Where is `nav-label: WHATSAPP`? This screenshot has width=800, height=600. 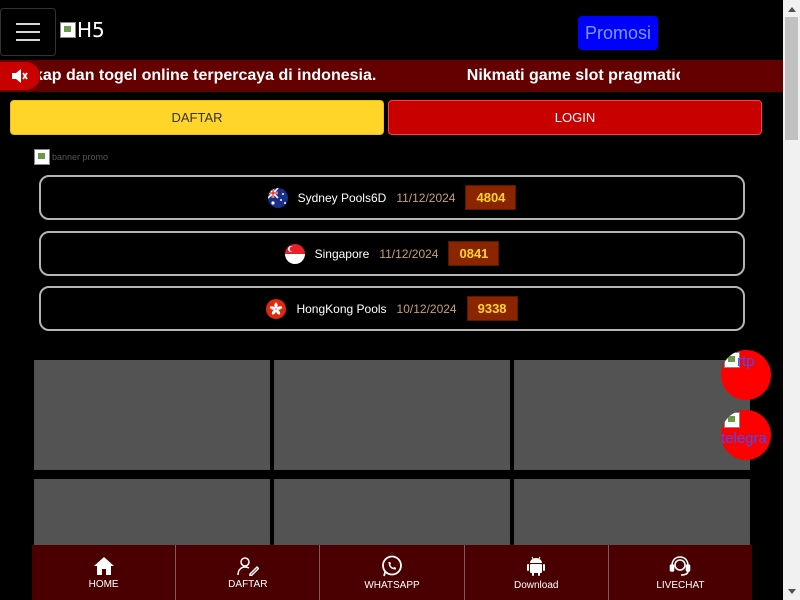 nav-label: WHATSAPP is located at coordinates (392, 585).